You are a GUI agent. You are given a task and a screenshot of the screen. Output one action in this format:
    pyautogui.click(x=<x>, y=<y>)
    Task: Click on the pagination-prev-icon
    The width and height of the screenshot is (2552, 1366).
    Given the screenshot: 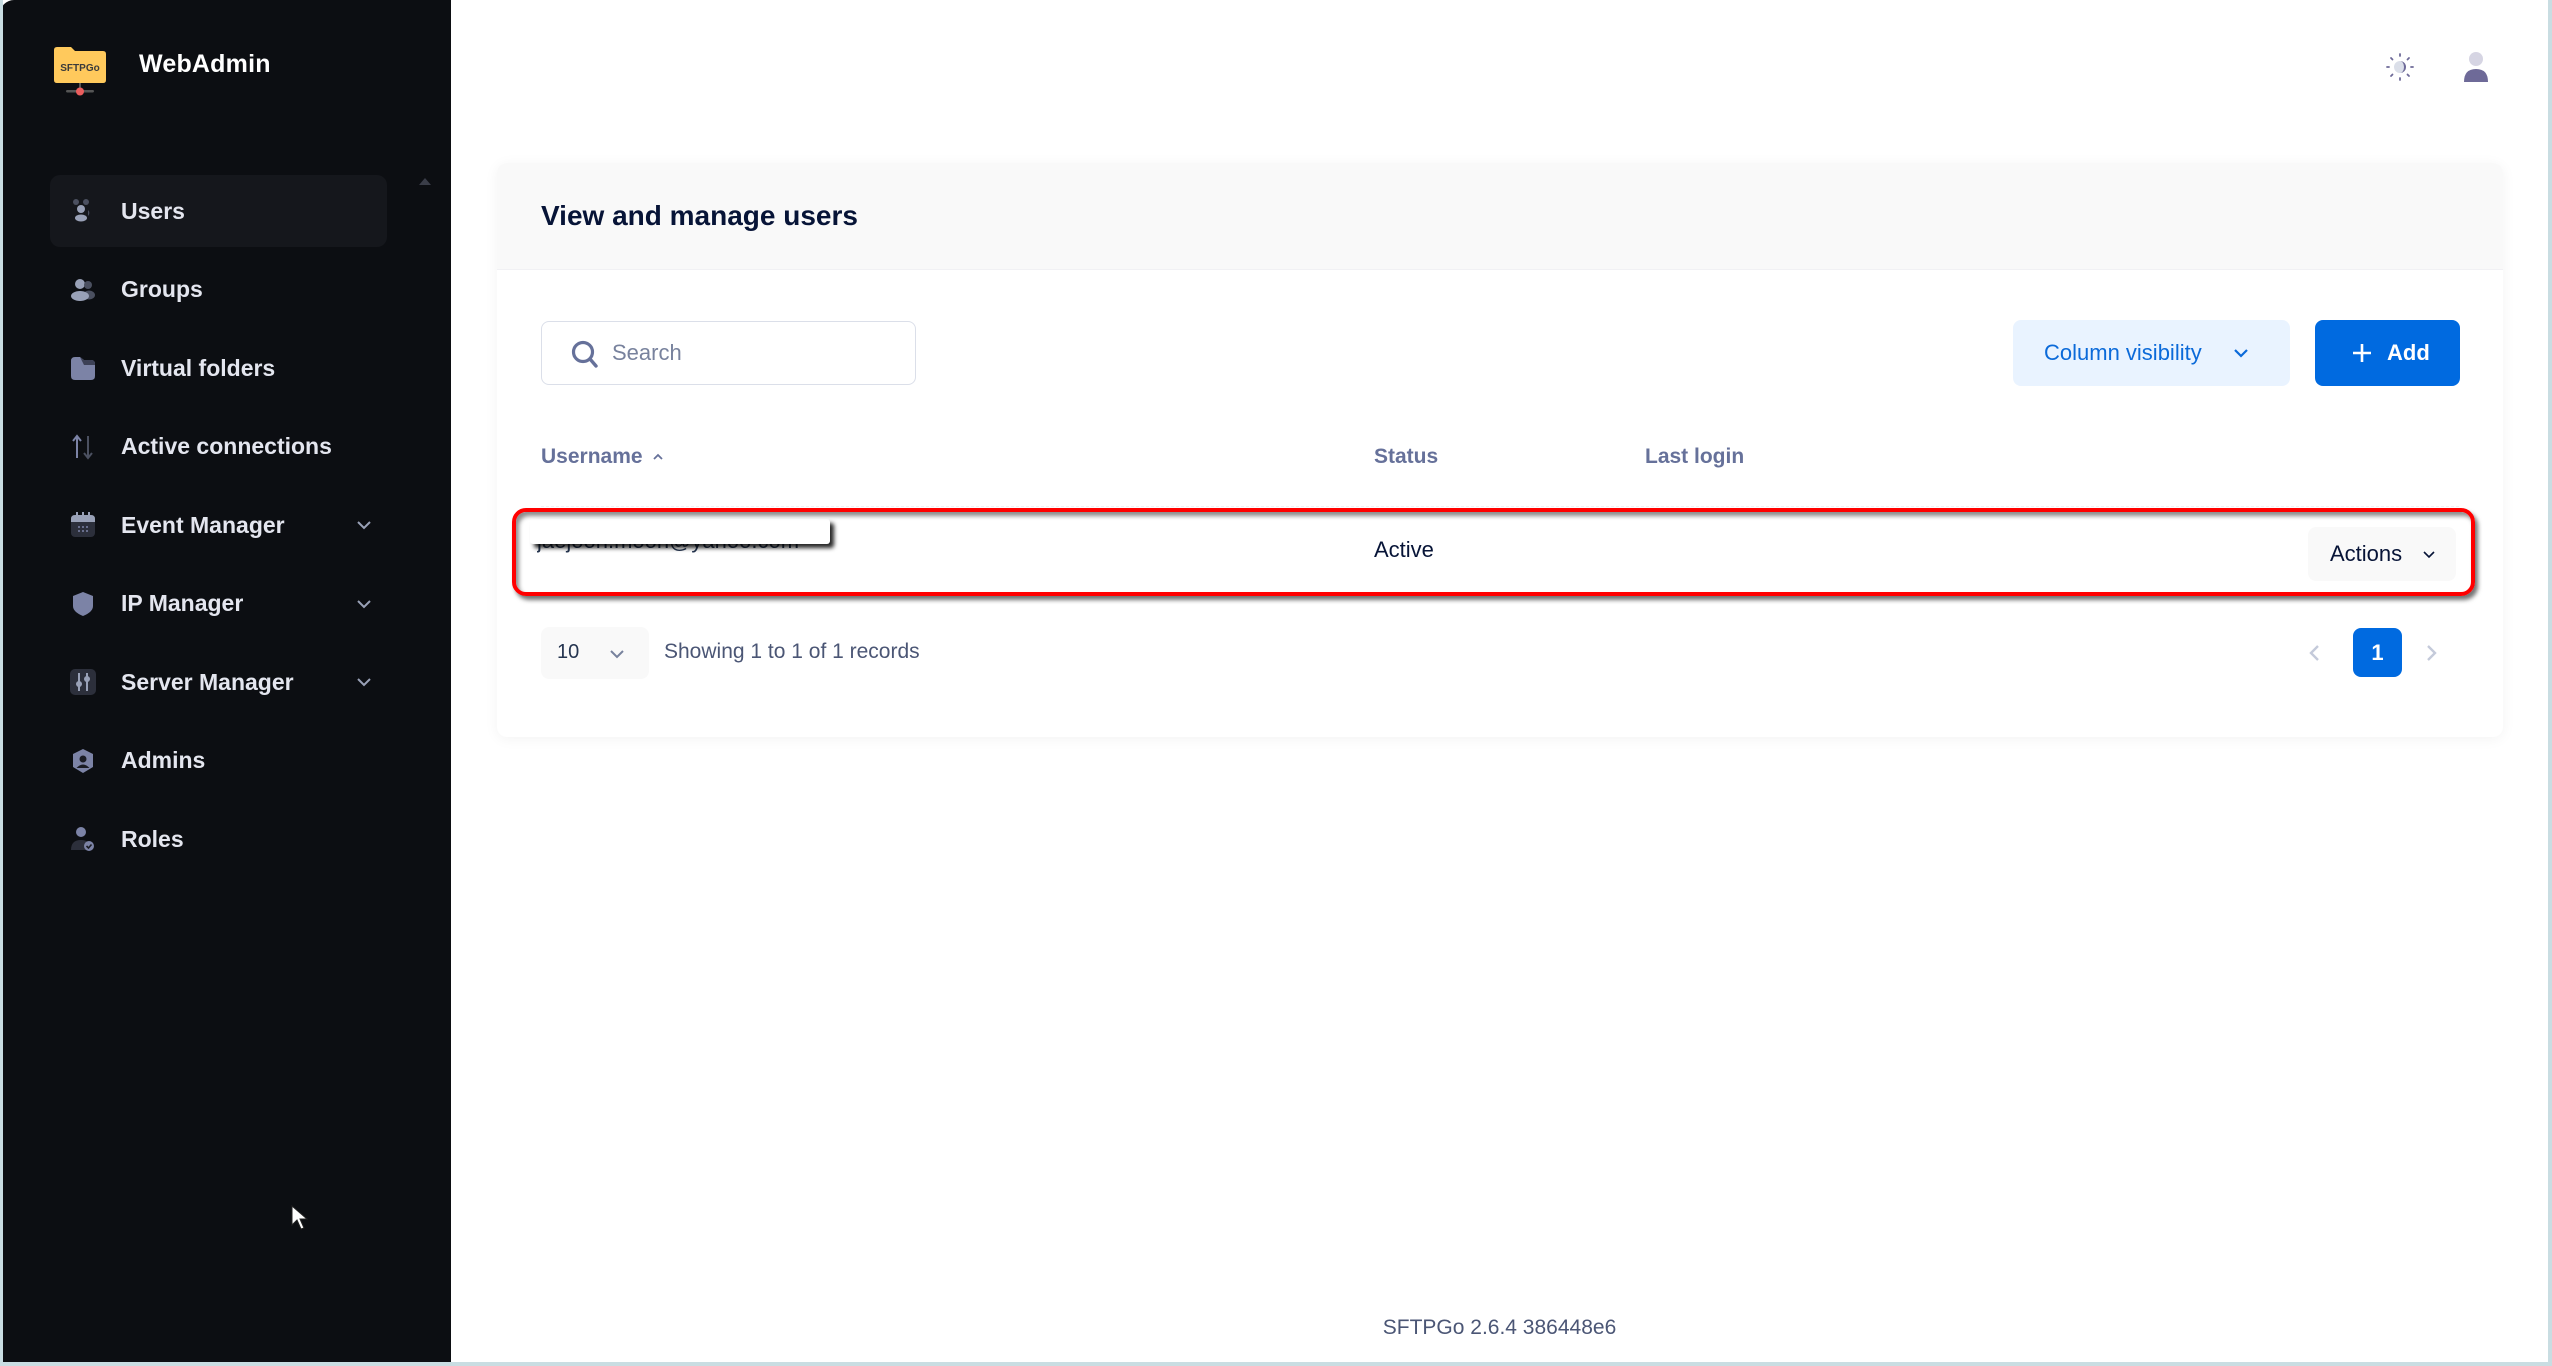 What is the action you would take?
    pyautogui.click(x=2315, y=653)
    